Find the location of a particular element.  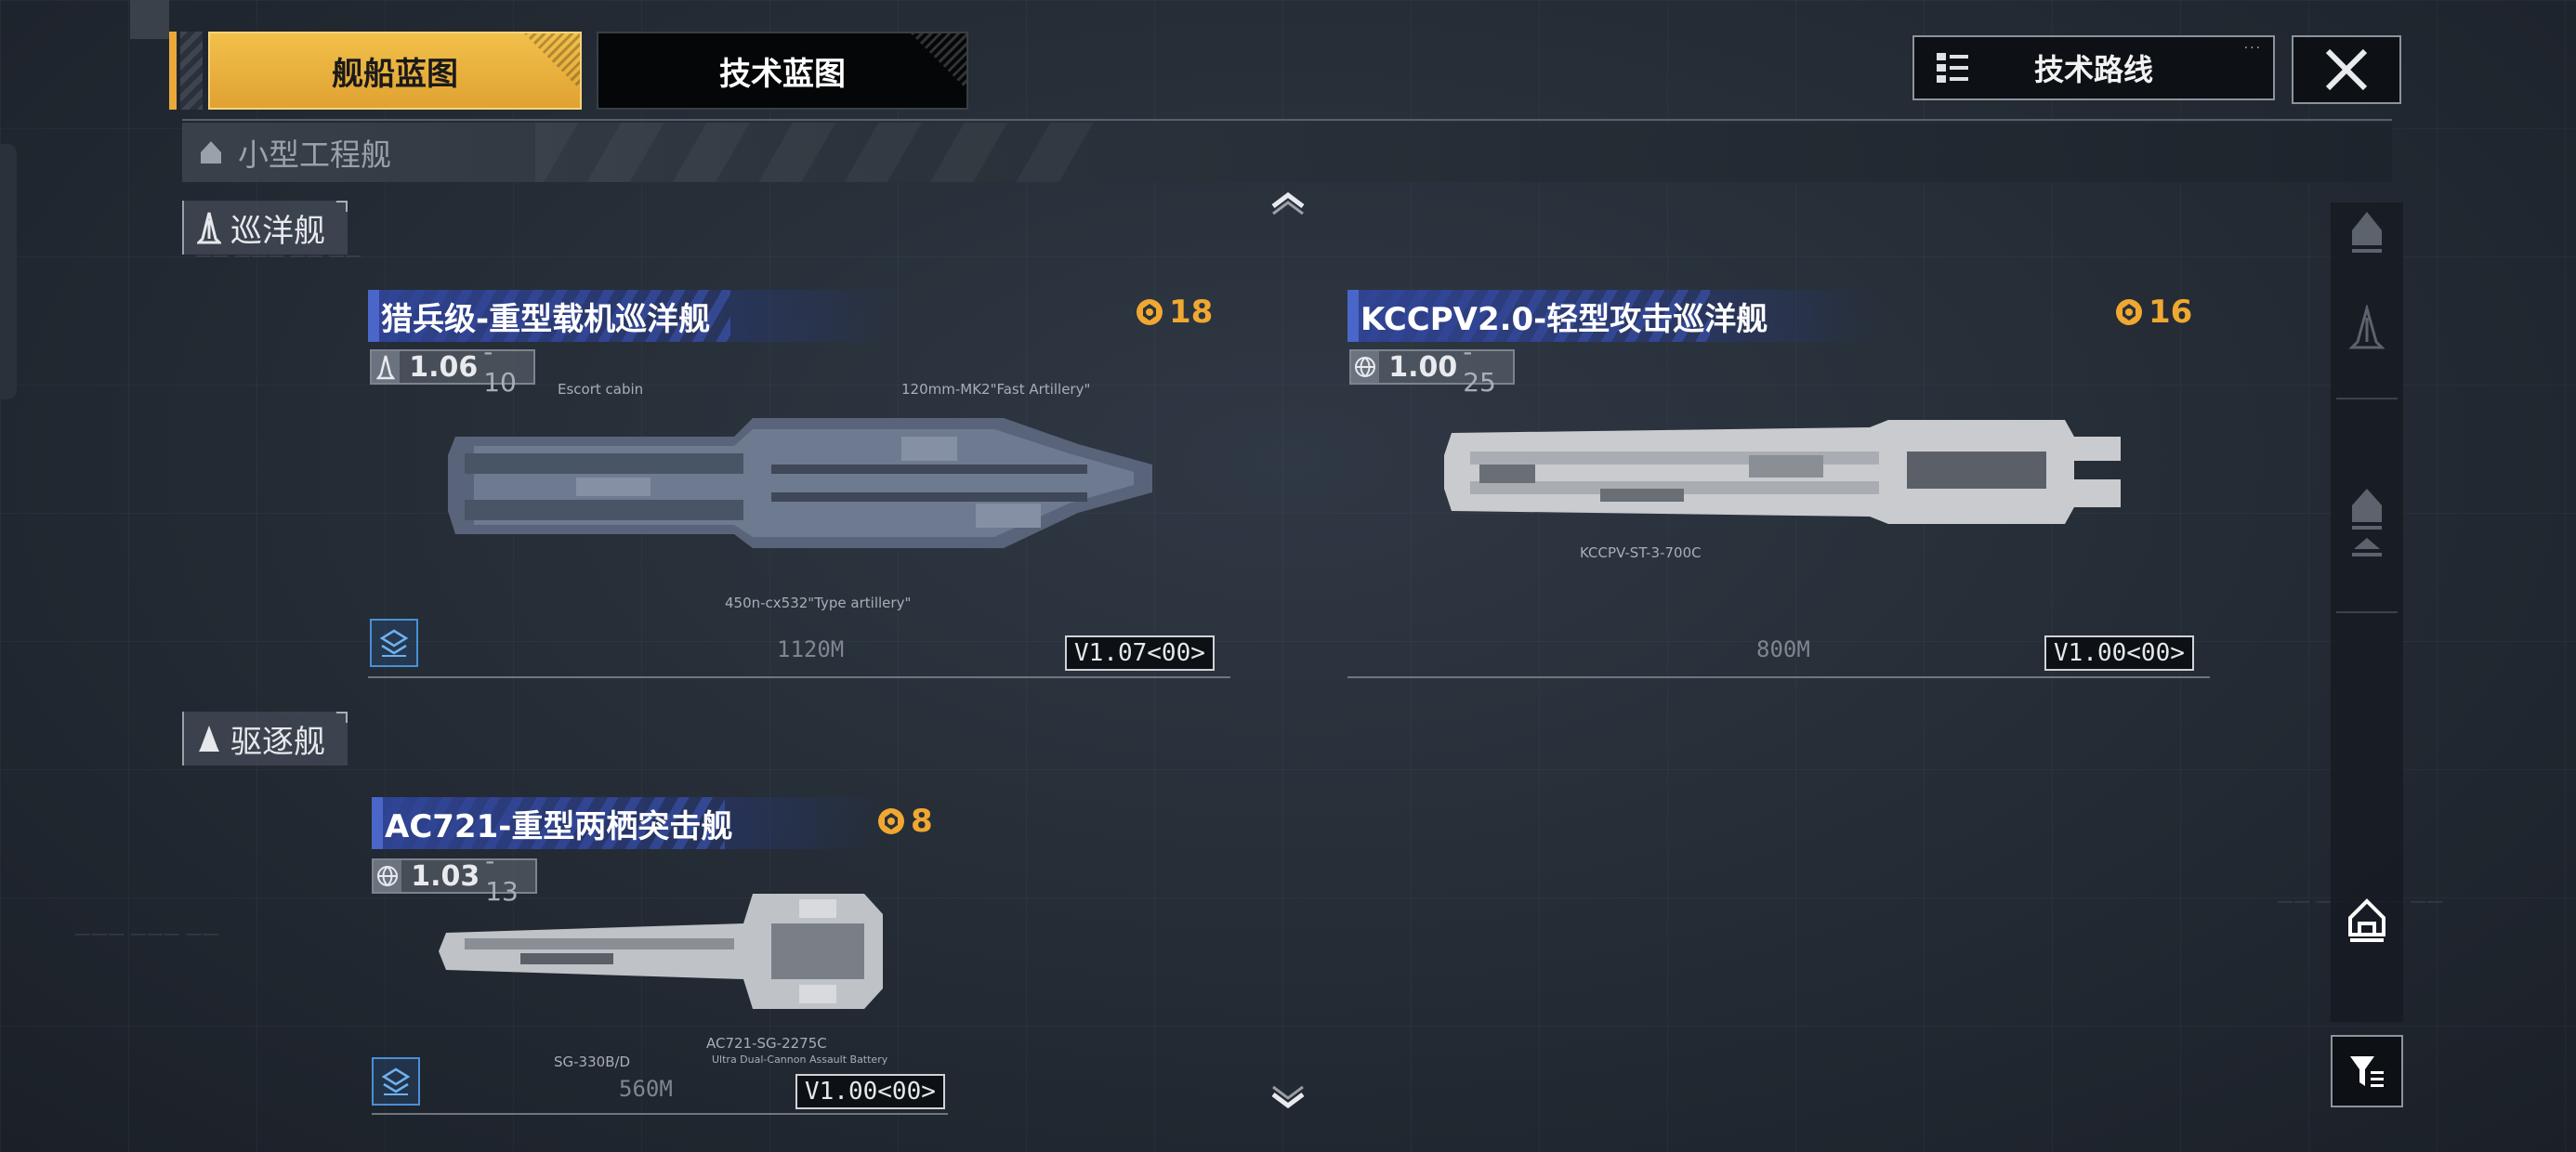

version-badge: 1.06 - 10 is located at coordinates (452, 367).